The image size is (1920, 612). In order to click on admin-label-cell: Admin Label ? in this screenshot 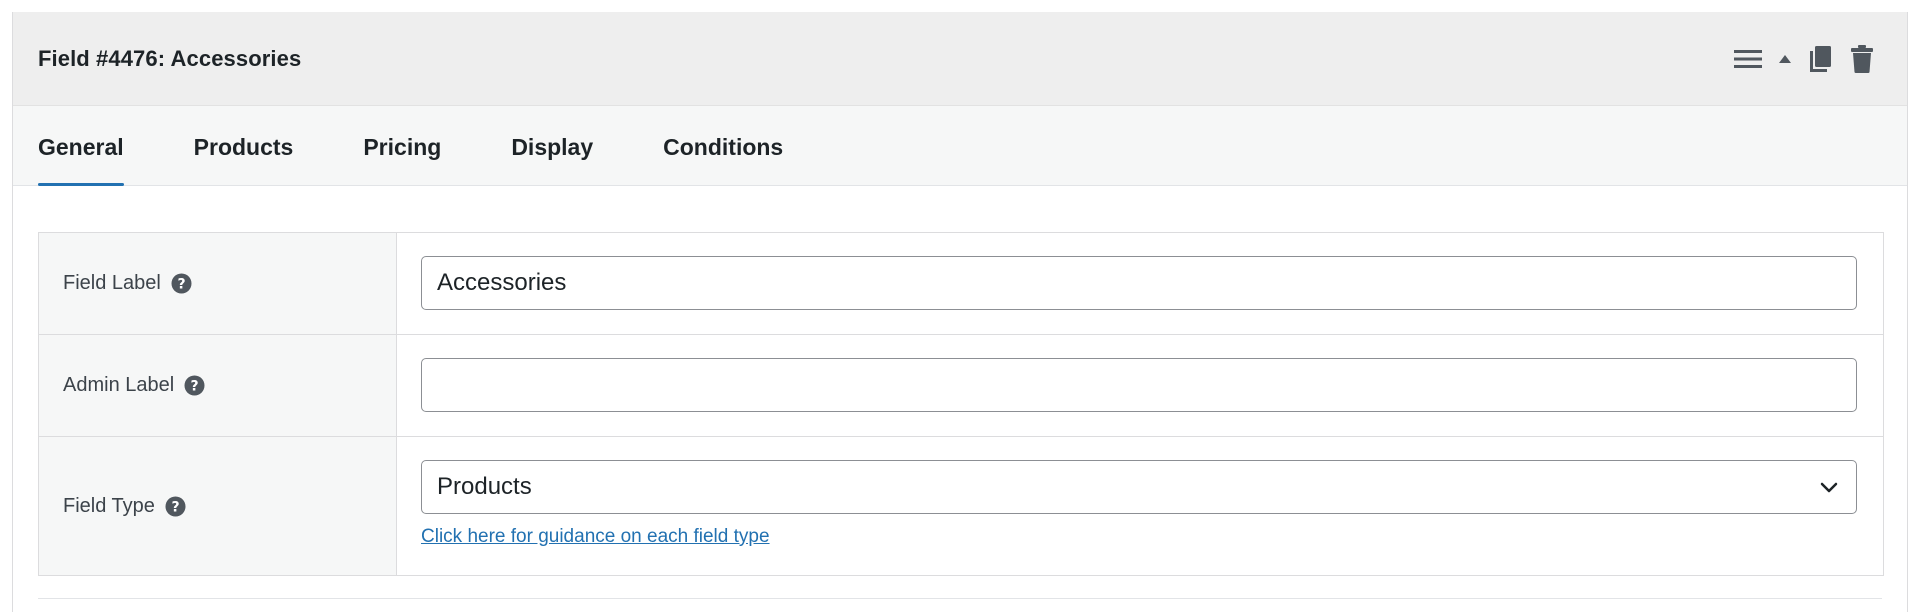, I will do `click(218, 385)`.